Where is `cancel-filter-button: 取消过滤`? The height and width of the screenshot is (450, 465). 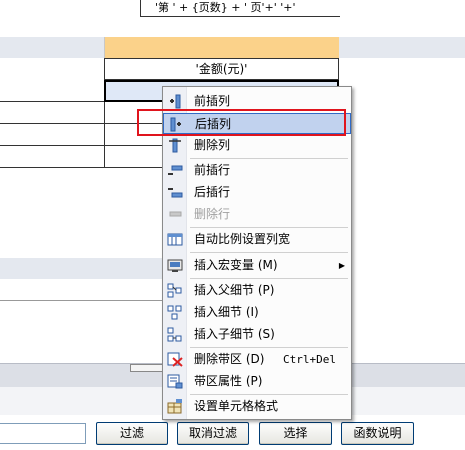 cancel-filter-button: 取消过滤 is located at coordinates (213, 433).